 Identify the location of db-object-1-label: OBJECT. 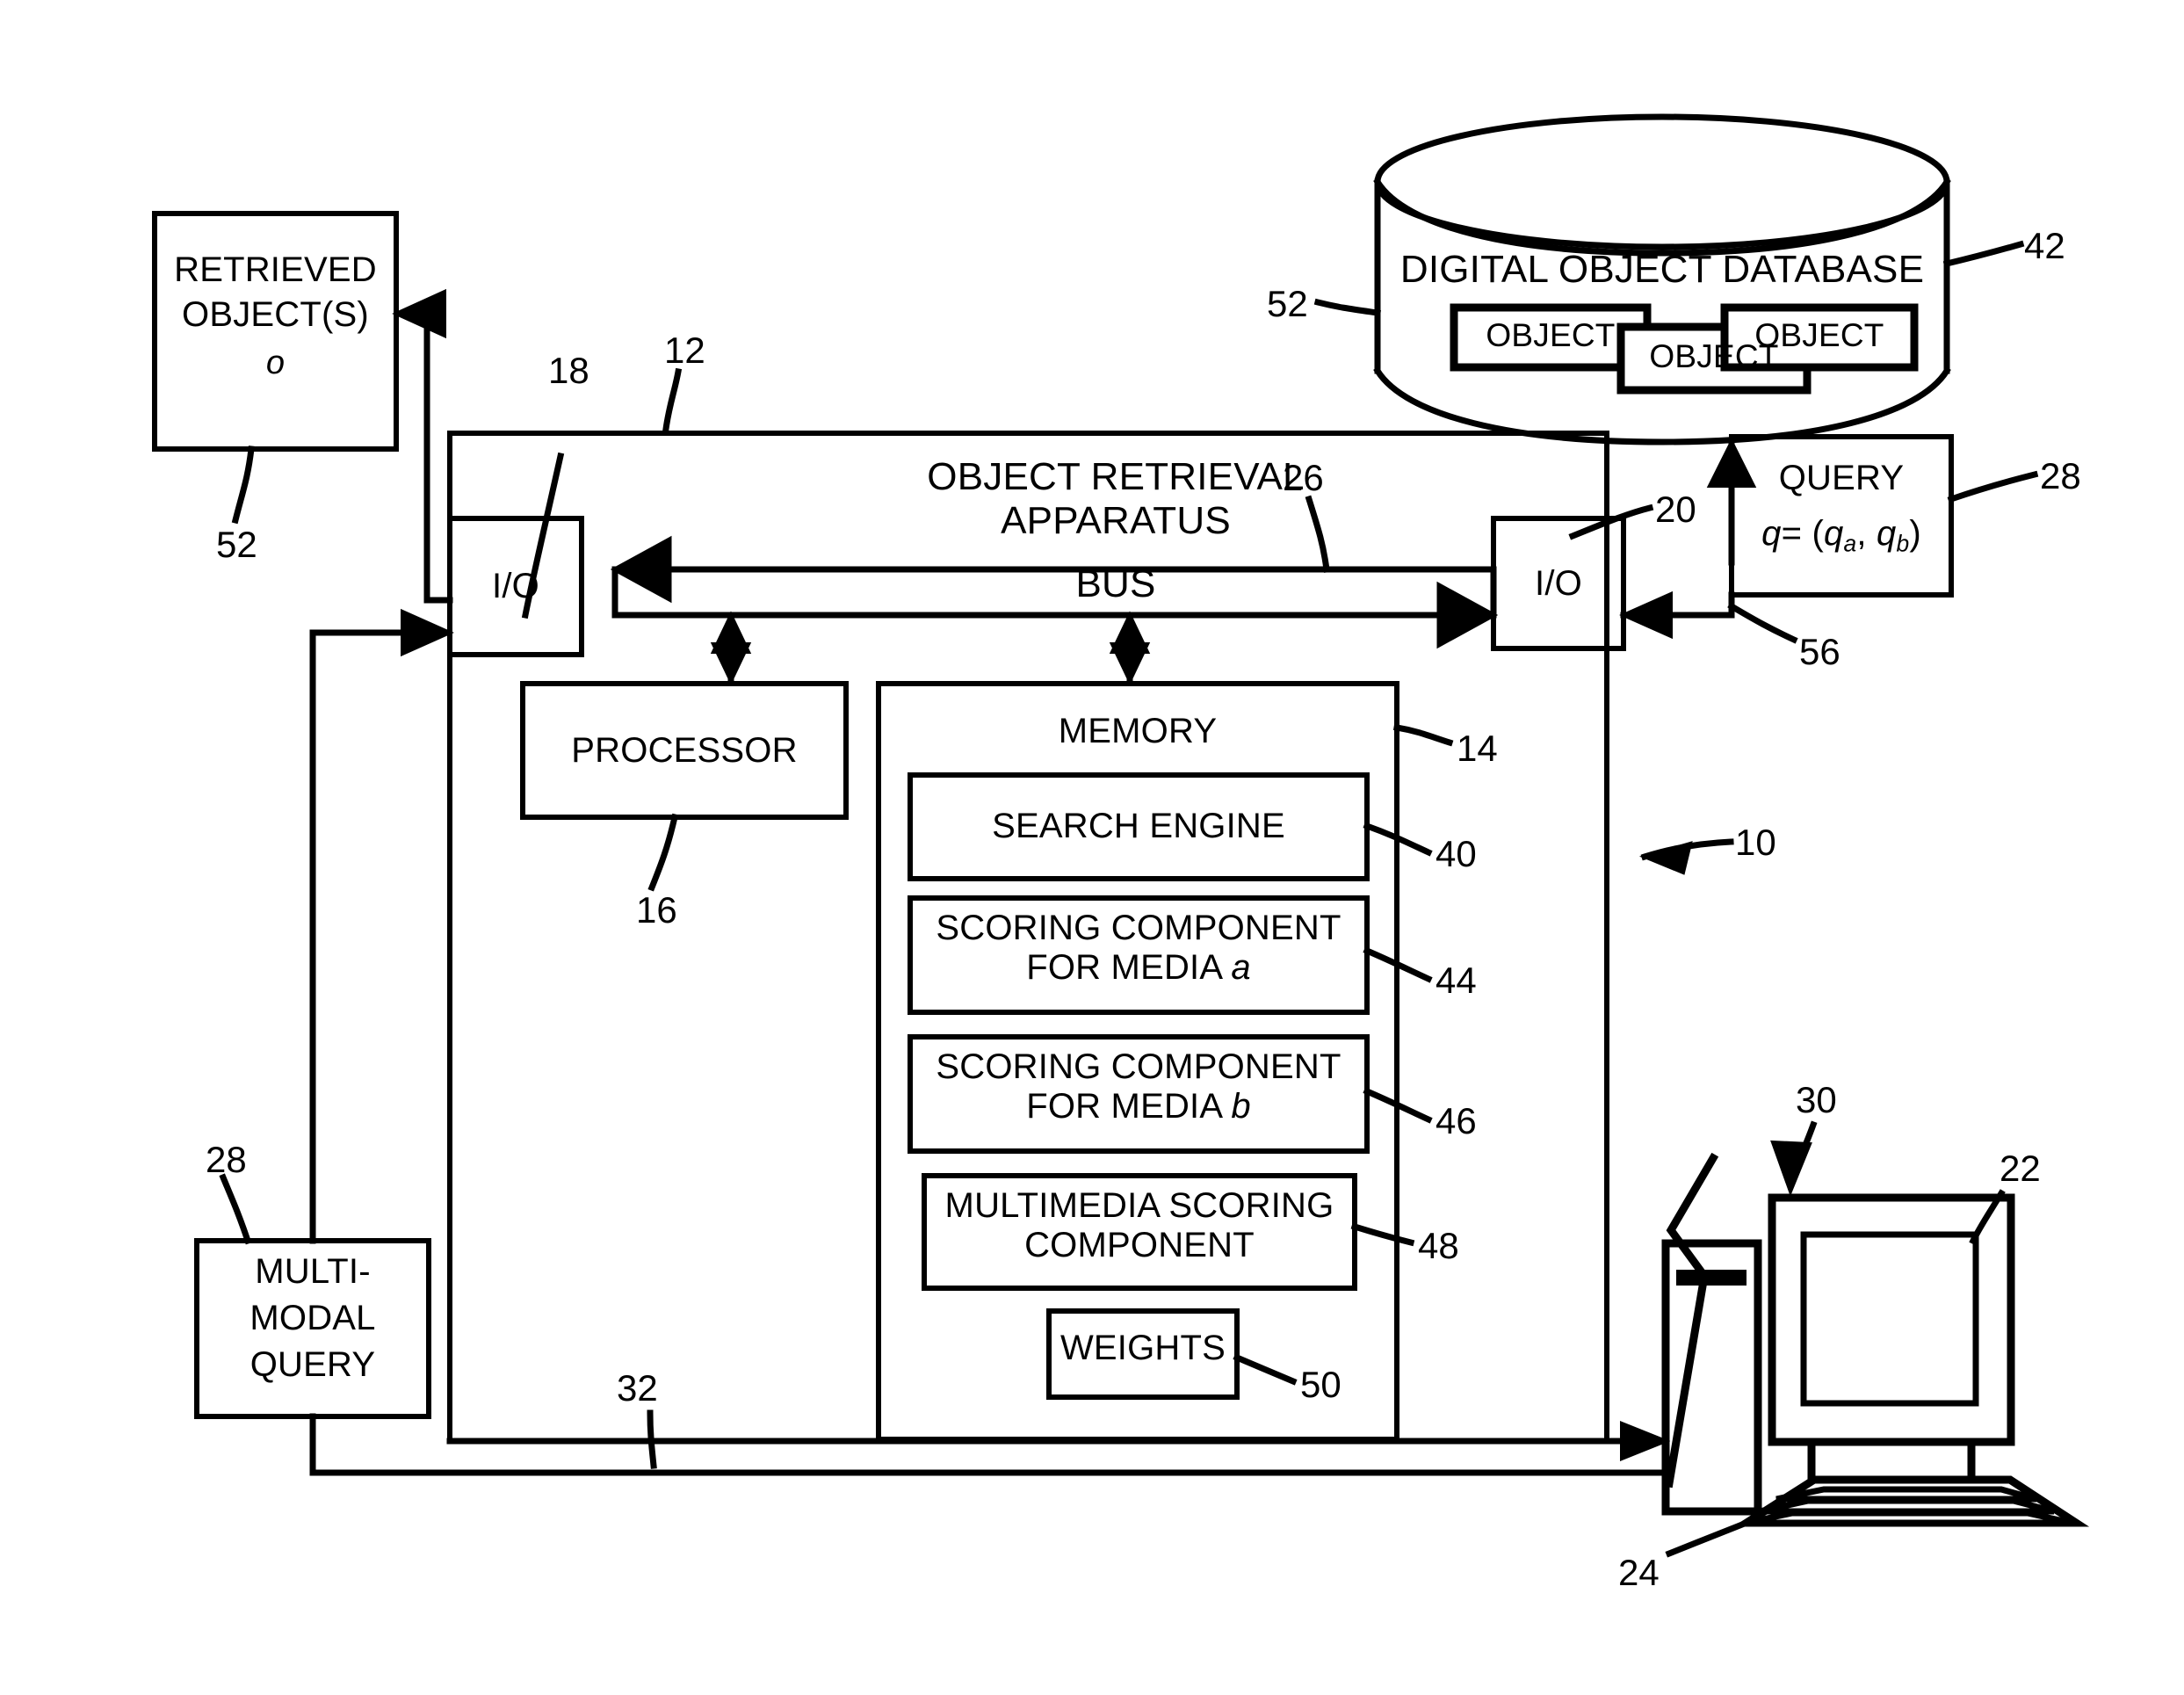
(1551, 335).